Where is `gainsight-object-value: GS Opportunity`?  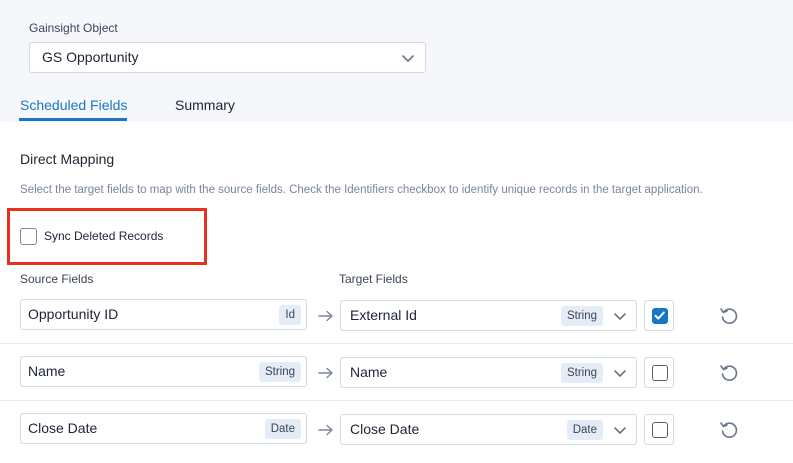
gainsight-object-value: GS Opportunity is located at coordinates (90, 57).